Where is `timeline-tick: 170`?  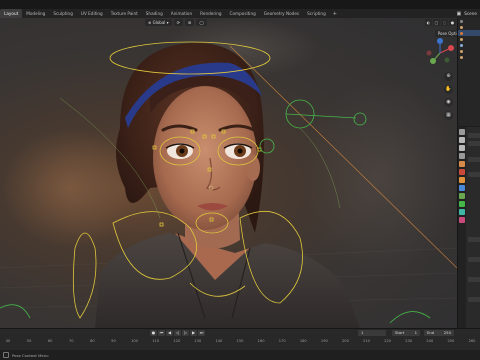 timeline-tick: 170 is located at coordinates (282, 341).